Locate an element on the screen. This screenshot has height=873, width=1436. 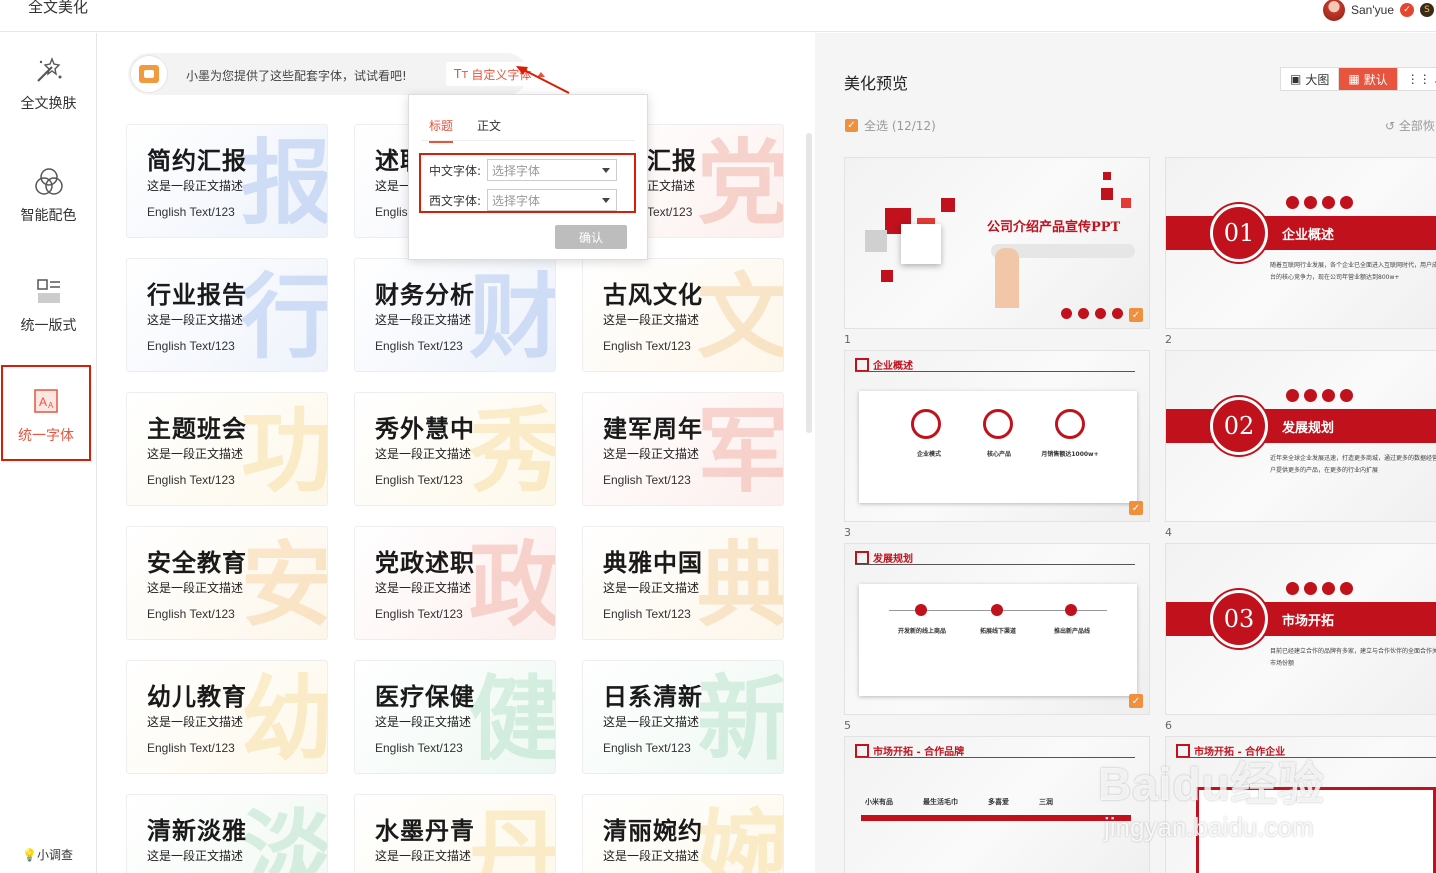
preview-title: 美化预览 is located at coordinates (876, 83).